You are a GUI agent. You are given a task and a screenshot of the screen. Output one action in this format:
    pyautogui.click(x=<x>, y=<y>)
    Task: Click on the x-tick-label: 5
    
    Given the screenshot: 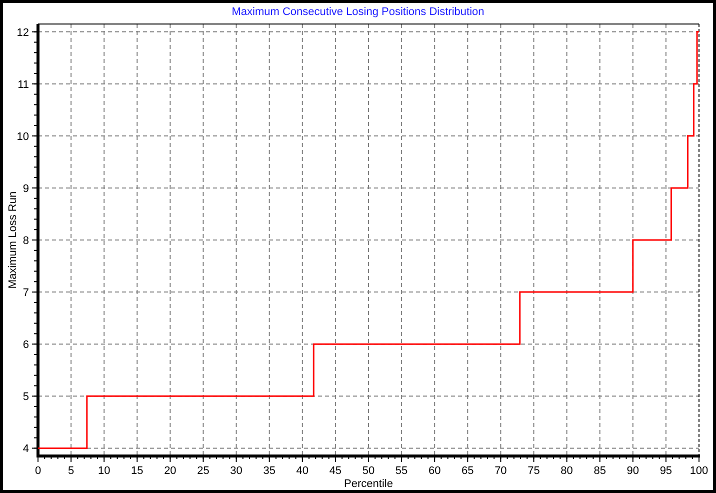 What is the action you would take?
    pyautogui.click(x=71, y=471)
    